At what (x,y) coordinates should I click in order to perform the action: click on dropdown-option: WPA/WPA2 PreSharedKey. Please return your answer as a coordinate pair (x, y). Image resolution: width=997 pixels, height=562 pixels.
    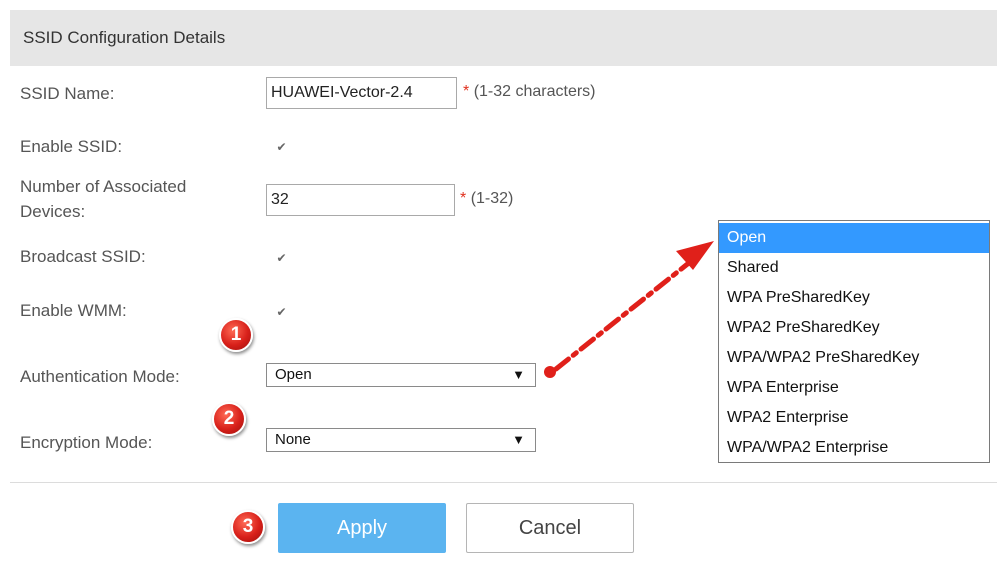
    Looking at the image, I should click on (854, 358).